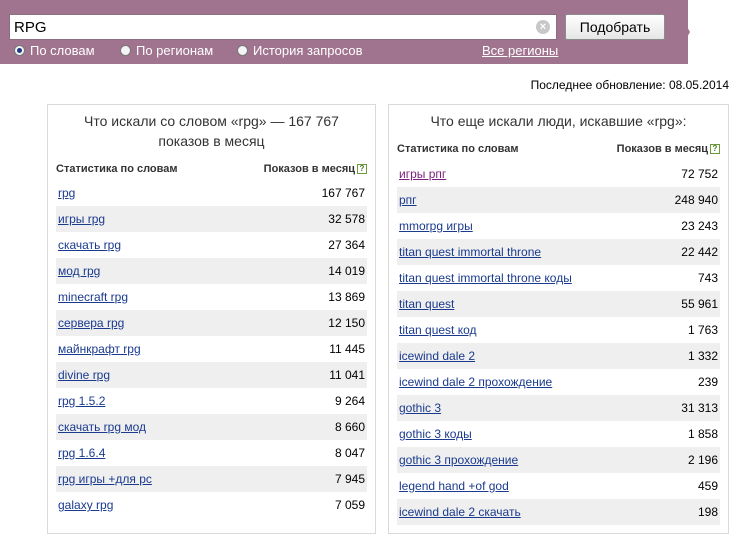 This screenshot has width=737, height=534. Describe the element at coordinates (211, 323) in the screenshot. I see `table-row: сервера rpg 12 150` at that location.